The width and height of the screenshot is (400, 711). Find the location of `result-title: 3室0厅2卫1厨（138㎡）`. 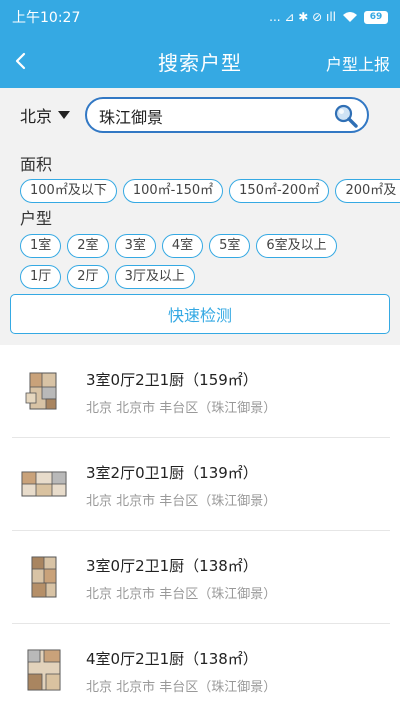

result-title: 3室0厅2卫1厨（138㎡） is located at coordinates (172, 566).